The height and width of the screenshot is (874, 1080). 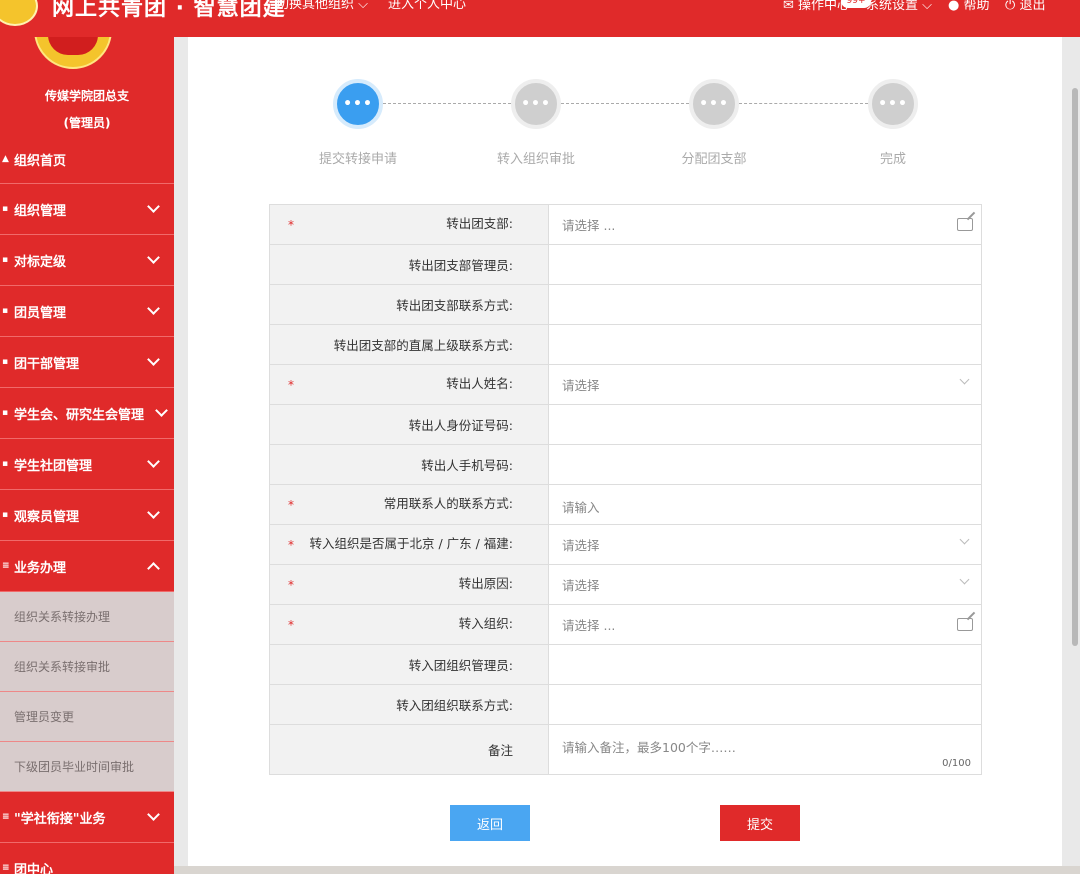 What do you see at coordinates (765, 544) in the screenshot?
I see `region-select: 请选择` at bounding box center [765, 544].